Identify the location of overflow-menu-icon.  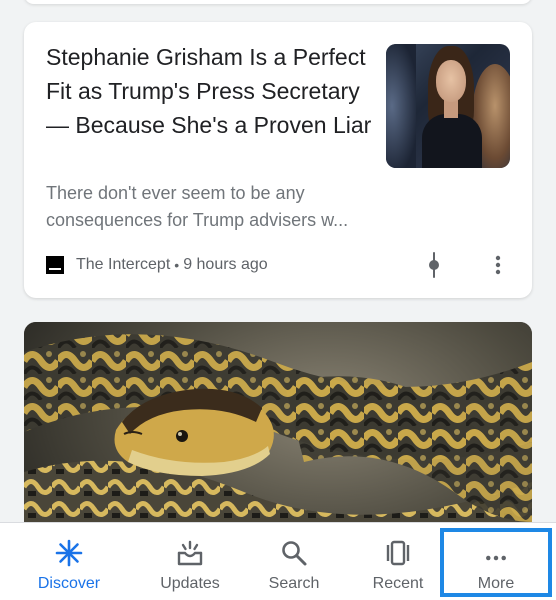
(498, 265).